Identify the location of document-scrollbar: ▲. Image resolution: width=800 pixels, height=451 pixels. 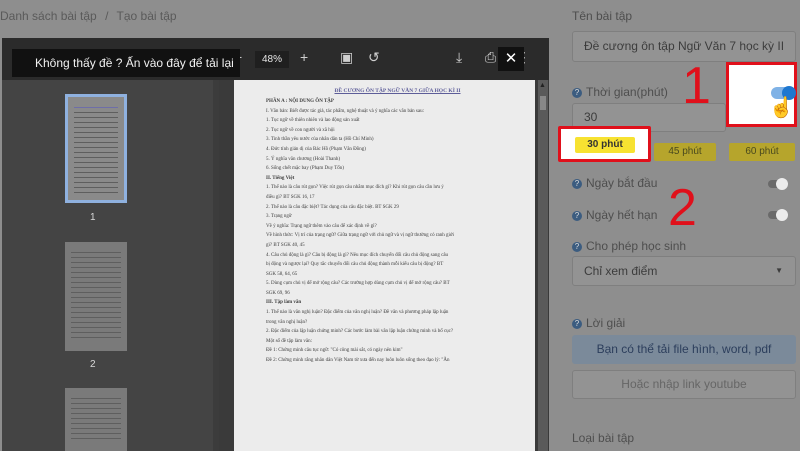
(543, 265).